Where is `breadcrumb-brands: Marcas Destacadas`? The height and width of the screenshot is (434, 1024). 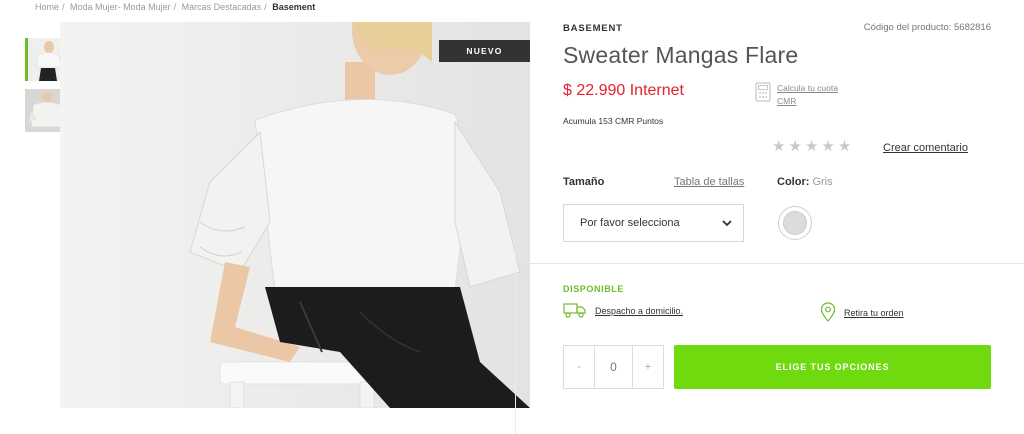
breadcrumb-brands: Marcas Destacadas is located at coordinates (222, 7).